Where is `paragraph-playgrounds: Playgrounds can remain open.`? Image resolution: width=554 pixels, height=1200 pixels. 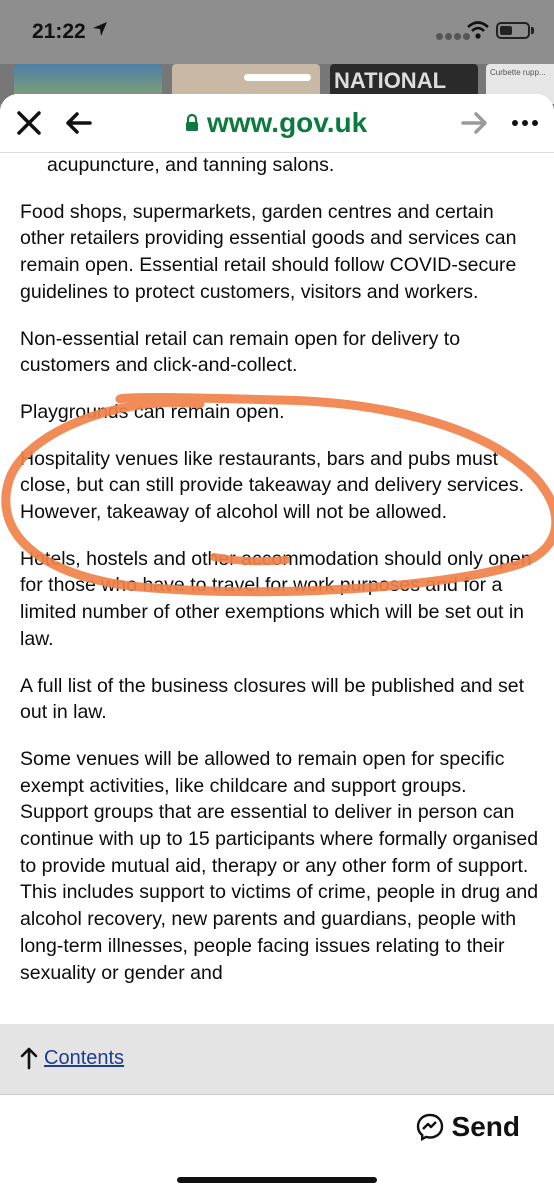 paragraph-playgrounds: Playgrounds can remain open. is located at coordinates (152, 411).